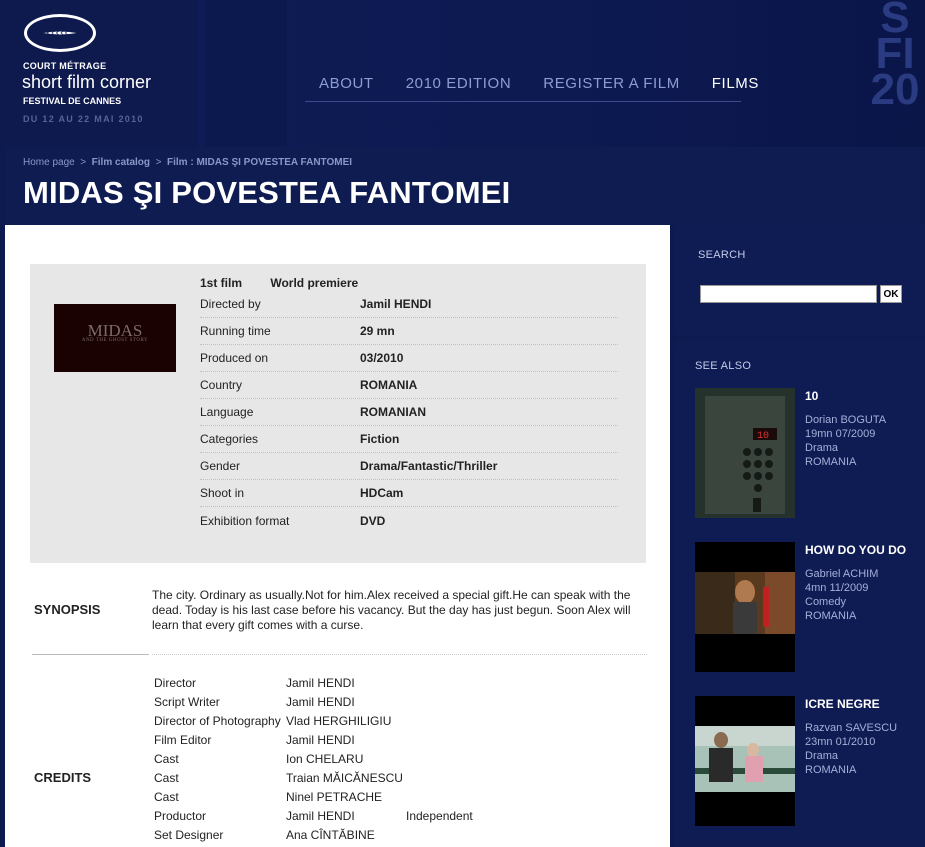  I want to click on credits-heading: CREDITS, so click(63, 777).